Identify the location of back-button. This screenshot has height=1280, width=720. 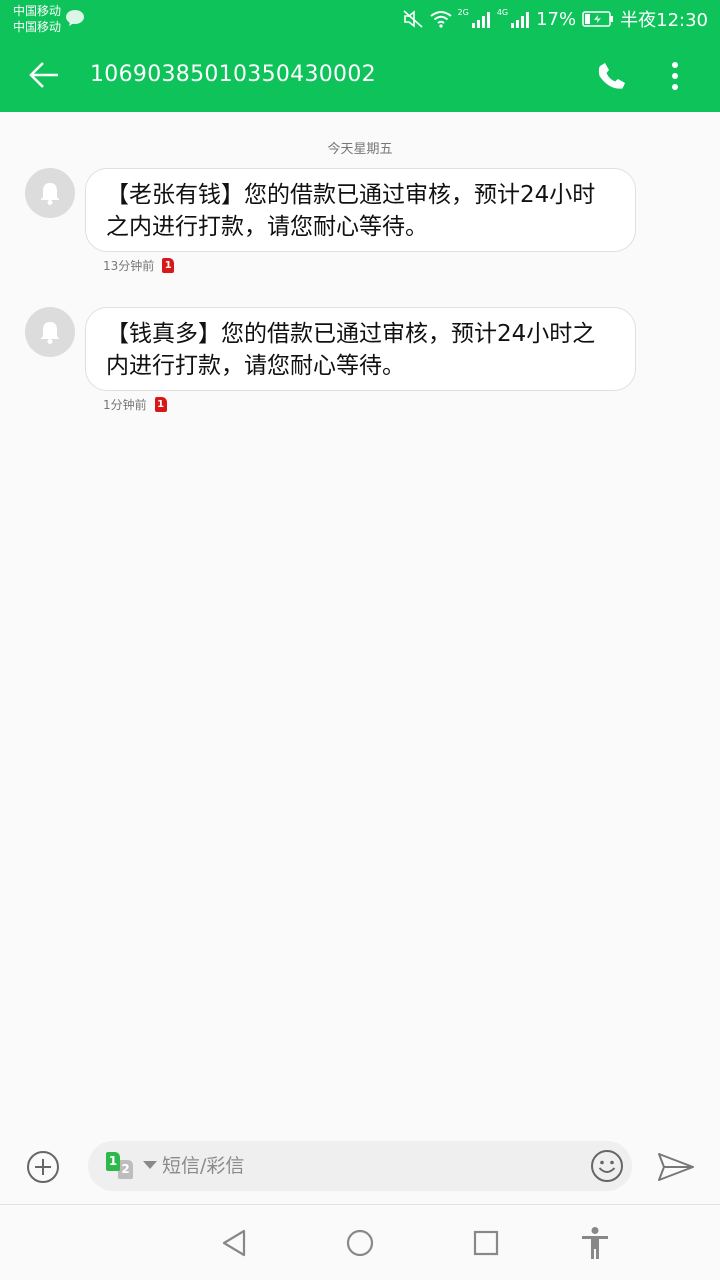
(44, 75).